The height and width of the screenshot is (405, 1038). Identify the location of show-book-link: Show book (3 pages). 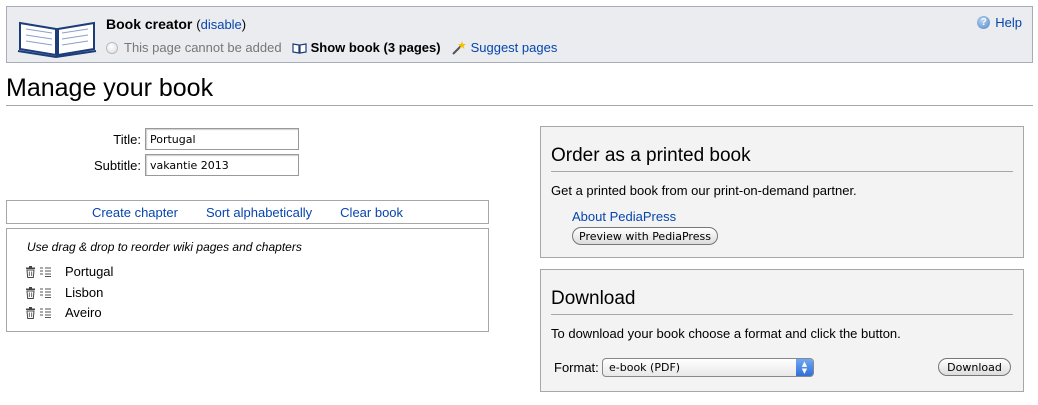
(376, 47).